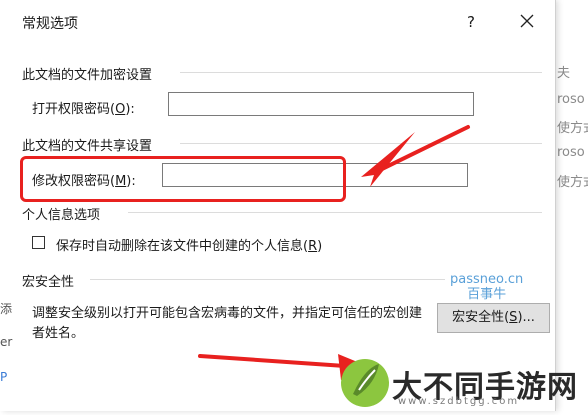 This screenshot has height=415, width=588. What do you see at coordinates (415, 156) in the screenshot?
I see `arrow-icon` at bounding box center [415, 156].